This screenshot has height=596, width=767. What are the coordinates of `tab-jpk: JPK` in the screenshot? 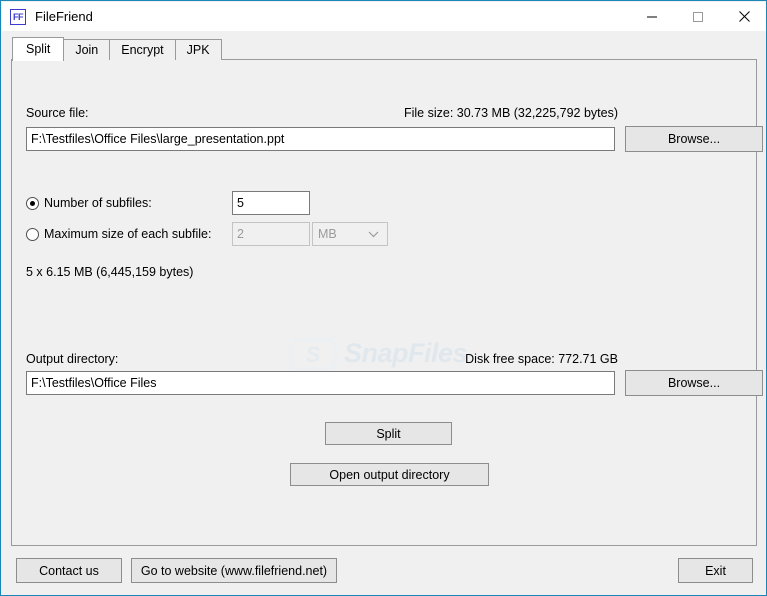 It's located at (198, 49).